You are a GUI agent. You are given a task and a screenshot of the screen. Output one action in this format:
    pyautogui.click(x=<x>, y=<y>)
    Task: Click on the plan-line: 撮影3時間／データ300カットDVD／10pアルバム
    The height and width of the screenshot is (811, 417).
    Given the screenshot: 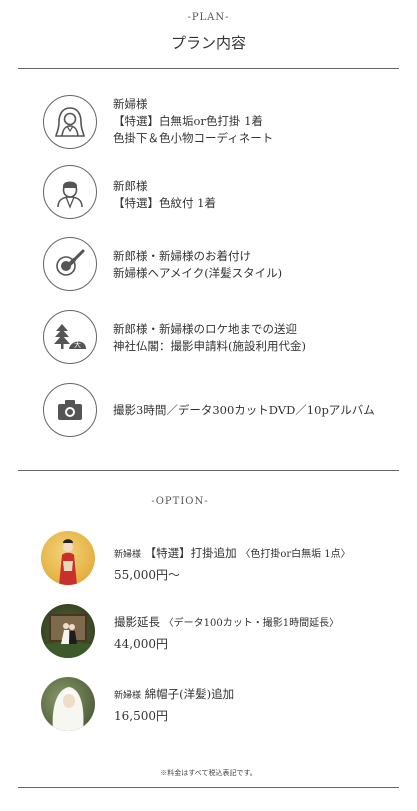 What is the action you would take?
    pyautogui.click(x=244, y=410)
    